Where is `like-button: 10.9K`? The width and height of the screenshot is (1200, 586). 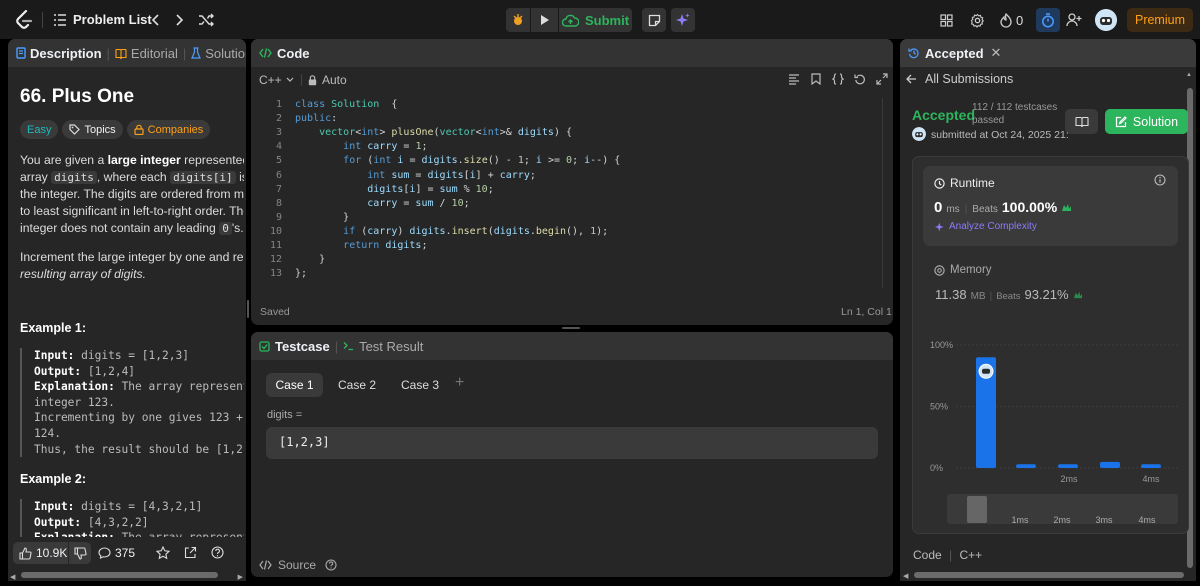 like-button: 10.9K is located at coordinates (40, 553).